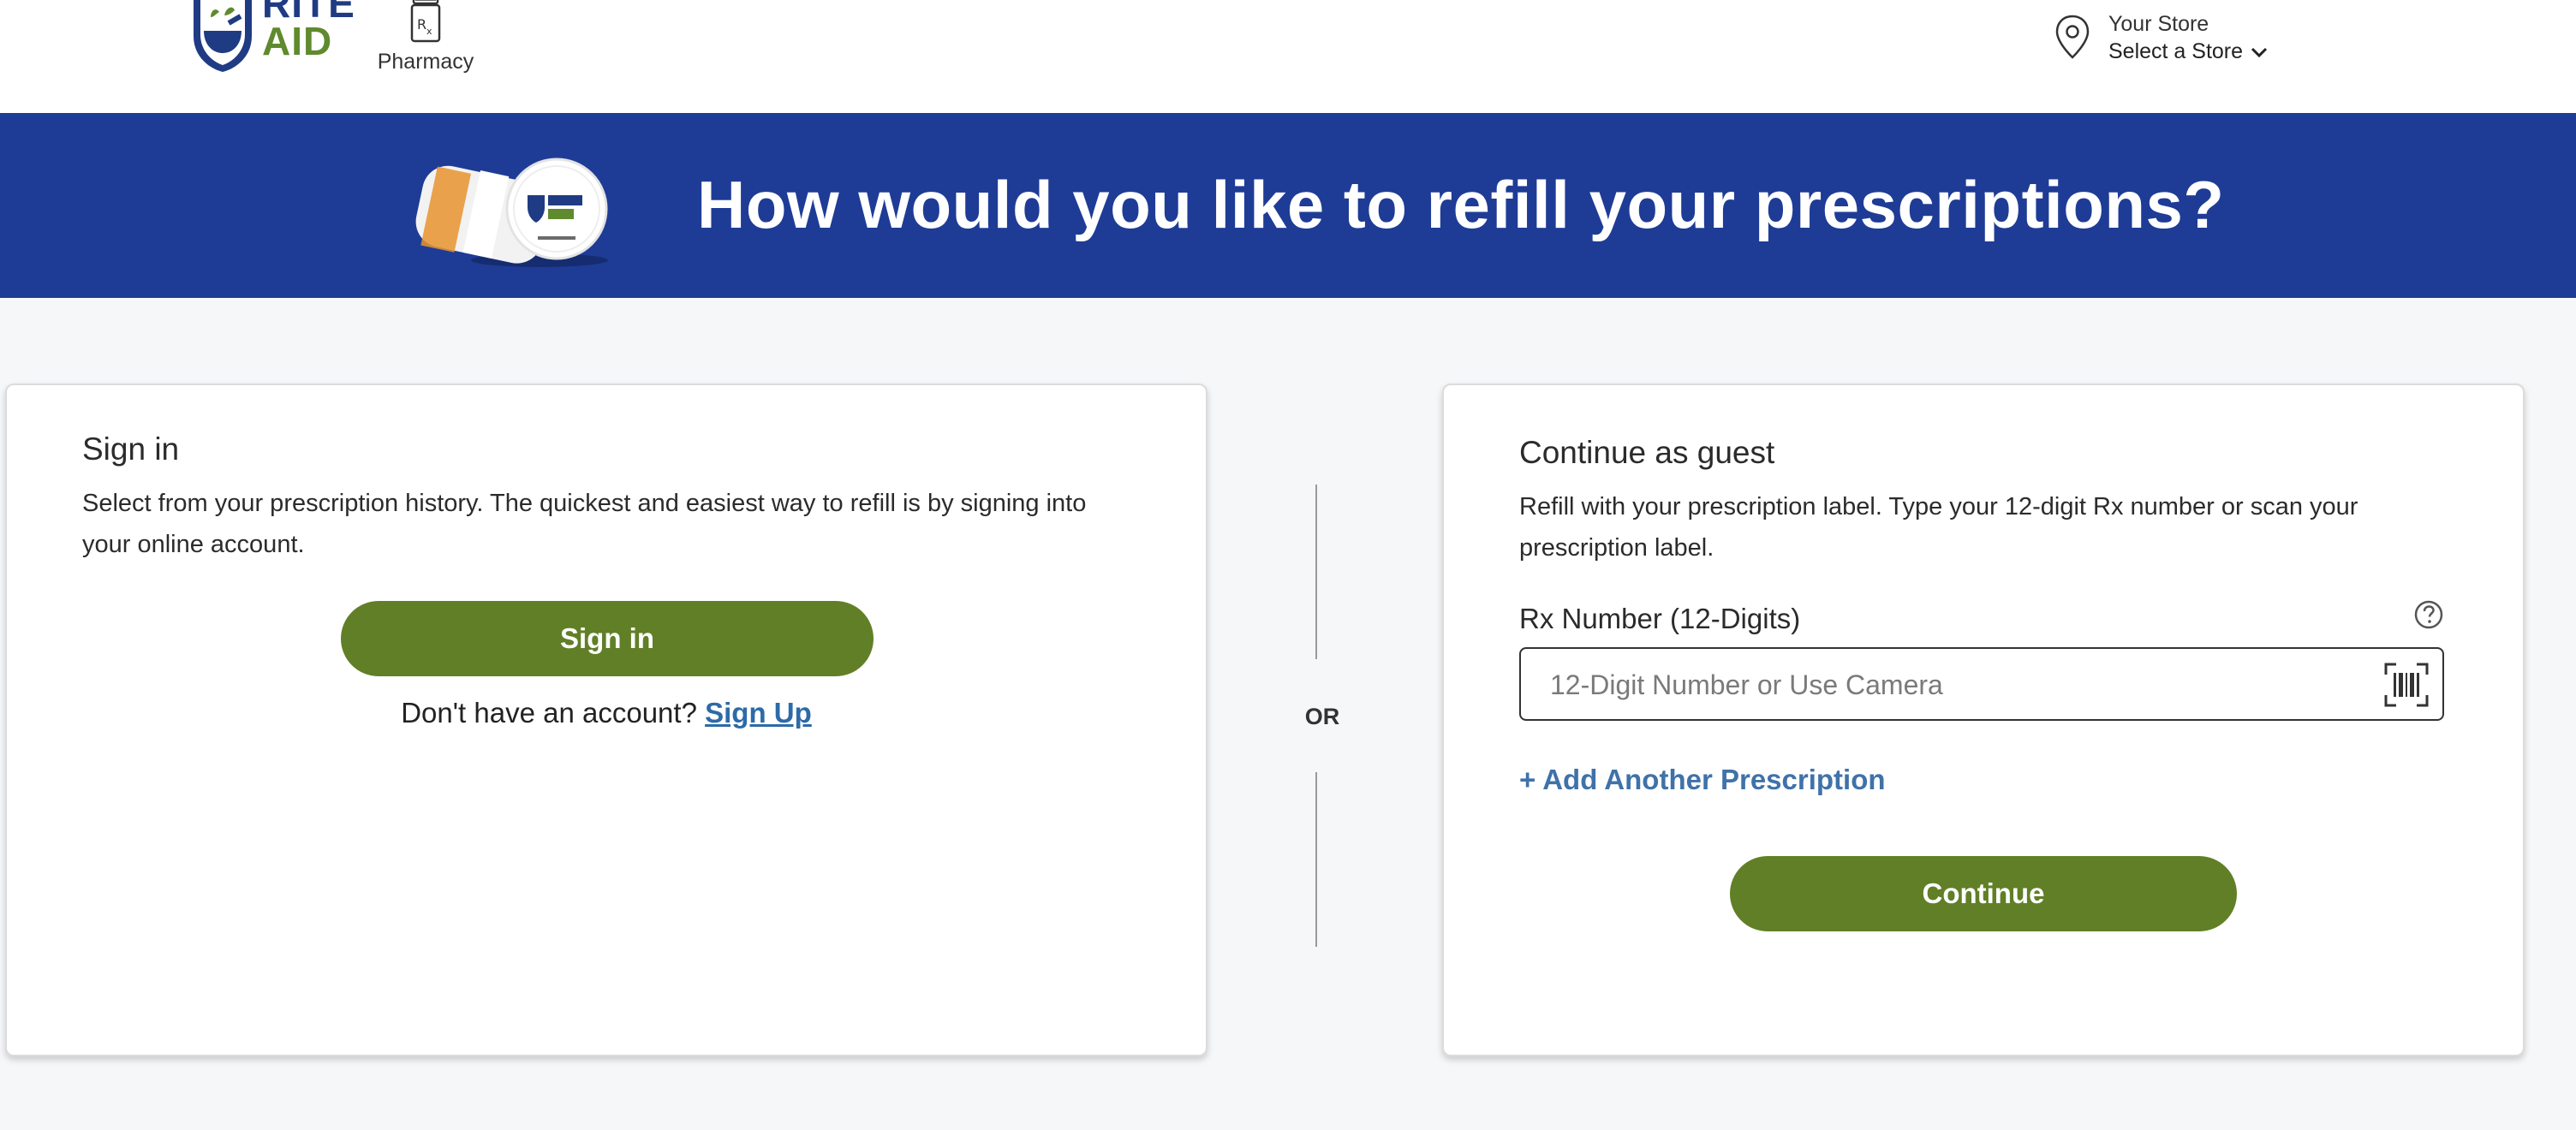 This screenshot has height=1130, width=2576. Describe the element at coordinates (607, 639) in the screenshot. I see `signin-button: Sign in` at that location.